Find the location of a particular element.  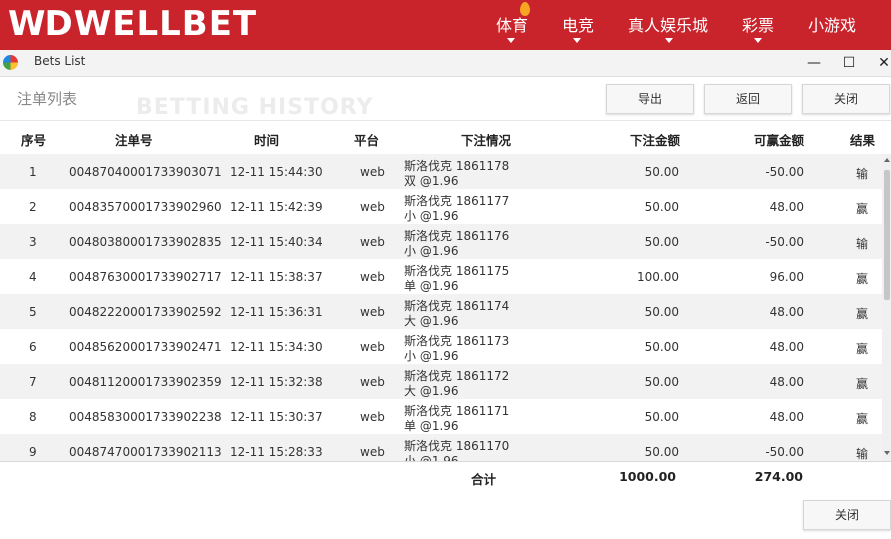

totals-row: 合计 1000.00 274.00 is located at coordinates (445, 478).